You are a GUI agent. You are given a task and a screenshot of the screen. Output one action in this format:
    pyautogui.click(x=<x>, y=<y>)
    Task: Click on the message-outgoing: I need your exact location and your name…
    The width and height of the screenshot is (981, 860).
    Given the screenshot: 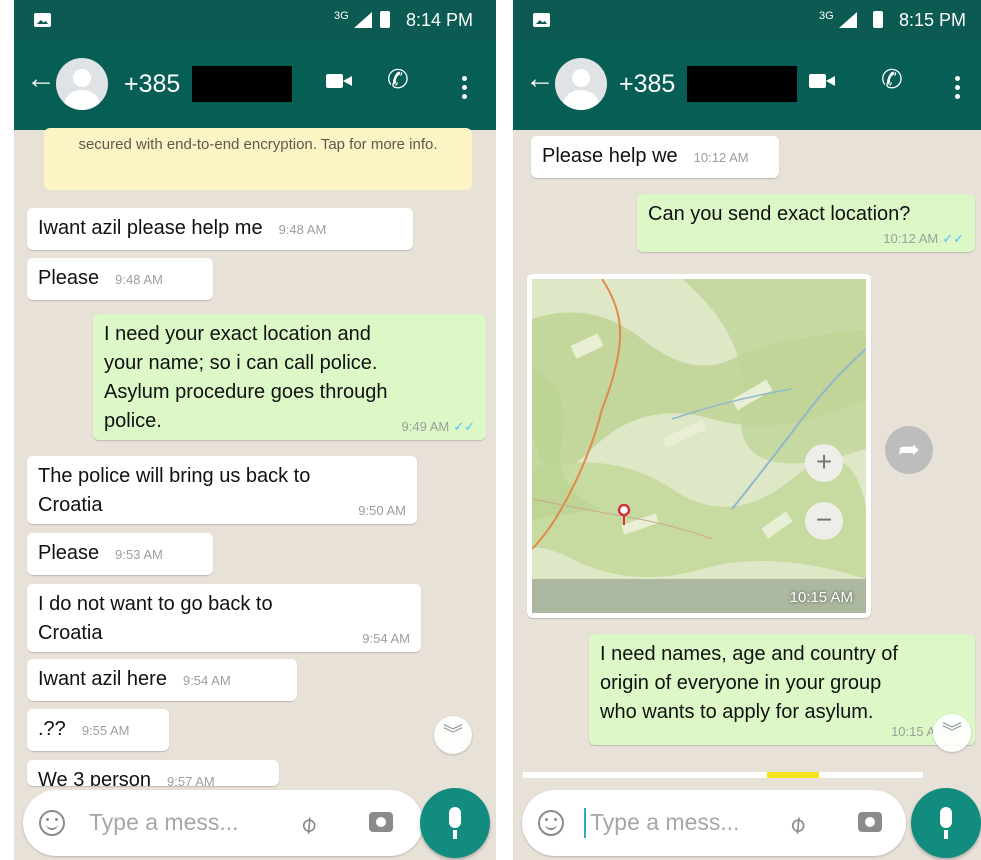 What is the action you would take?
    pyautogui.click(x=289, y=377)
    